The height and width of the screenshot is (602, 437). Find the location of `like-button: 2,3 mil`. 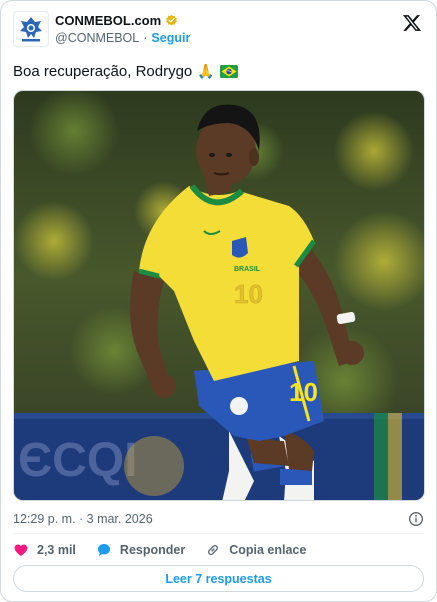

like-button: 2,3 mil is located at coordinates (44, 550).